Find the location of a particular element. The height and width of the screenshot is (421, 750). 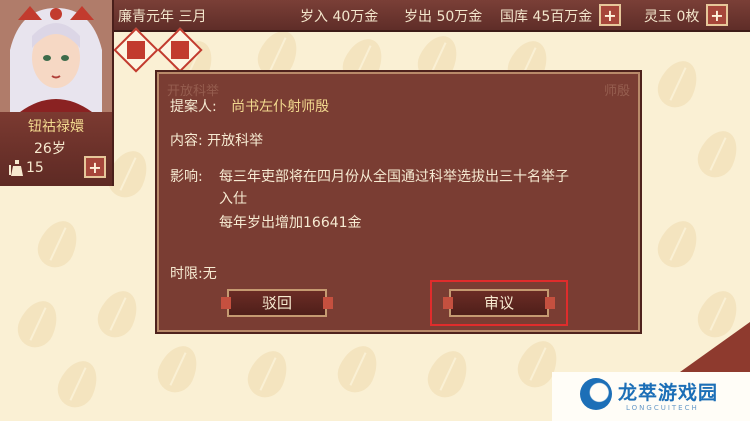

treasury-label: 国库 45百万金 is located at coordinates (546, 17).